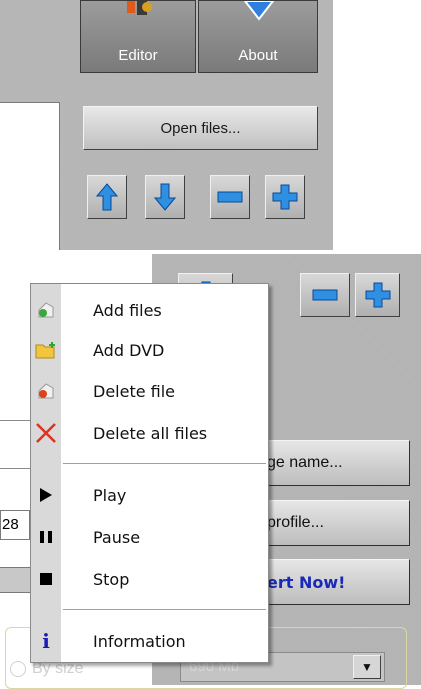  I want to click on radio-circle, so click(18, 669).